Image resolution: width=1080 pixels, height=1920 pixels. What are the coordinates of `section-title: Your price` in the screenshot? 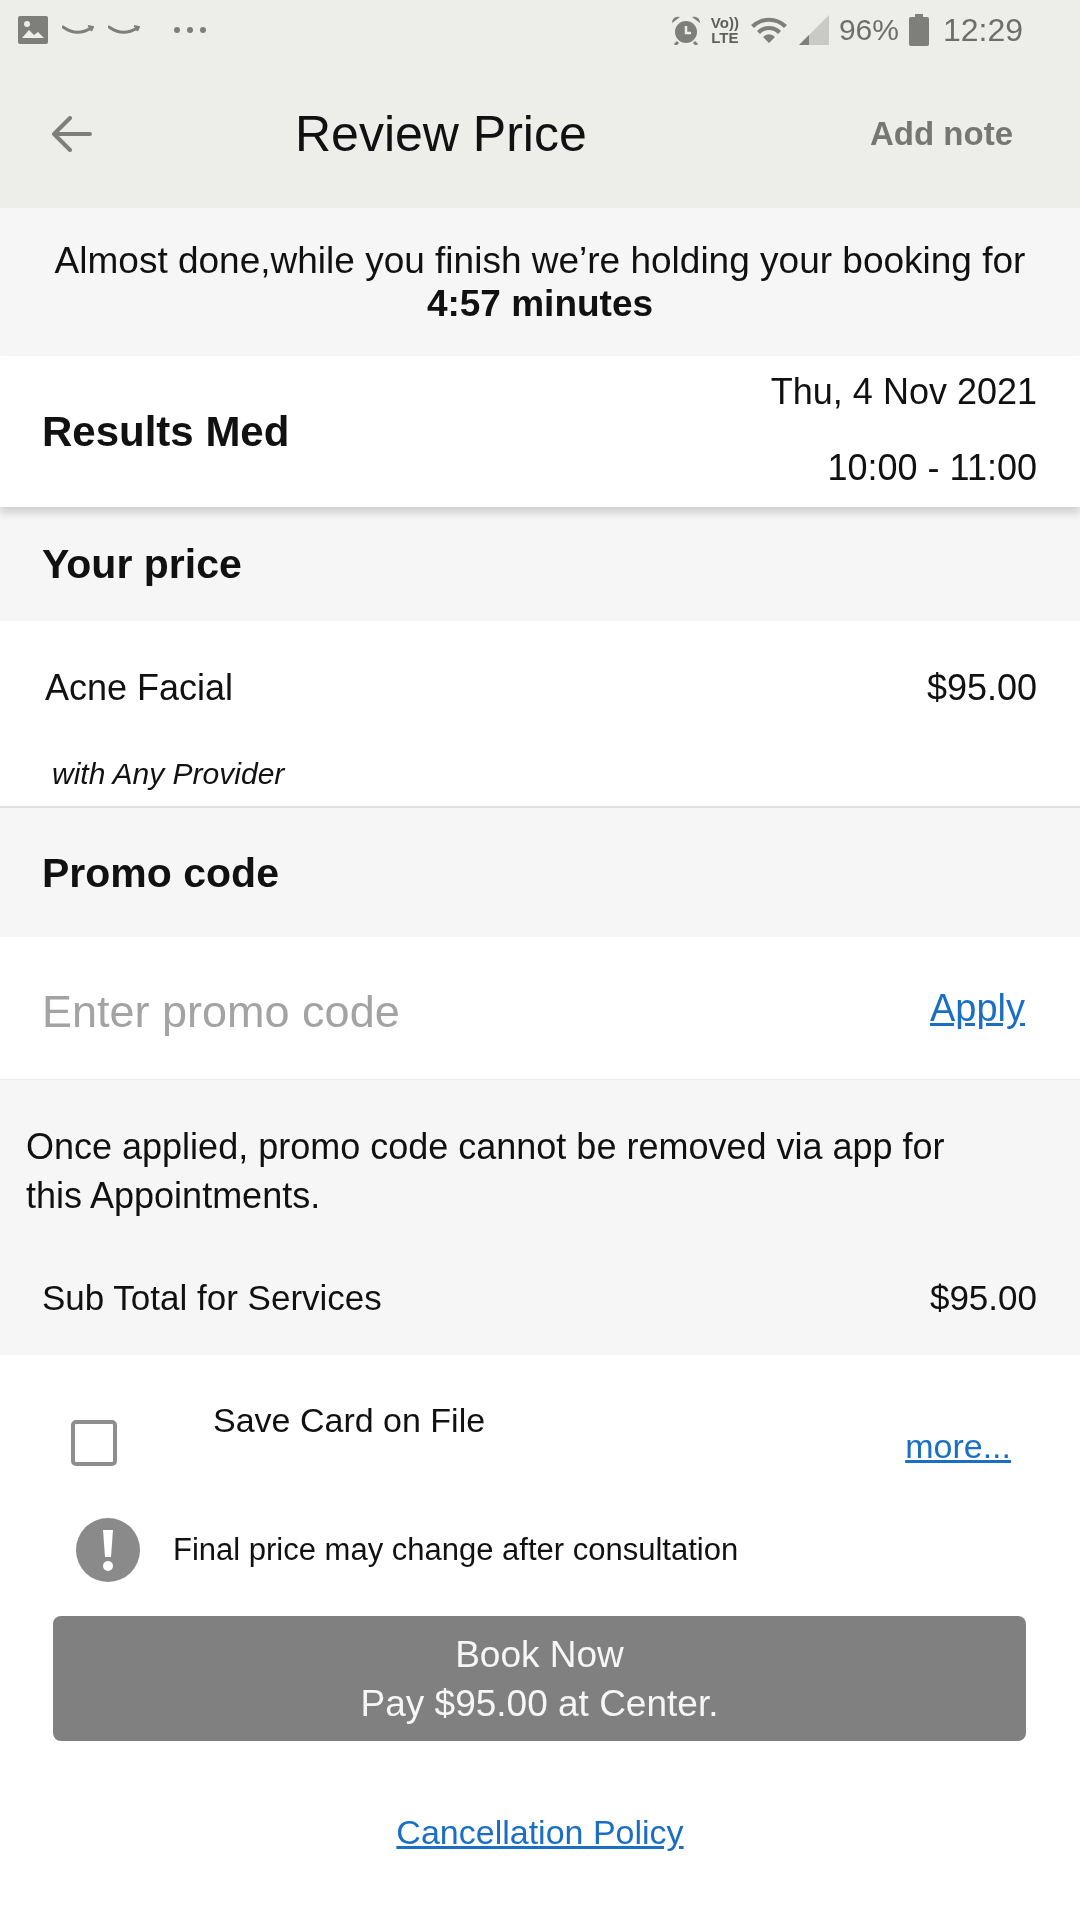 It's located at (142, 564).